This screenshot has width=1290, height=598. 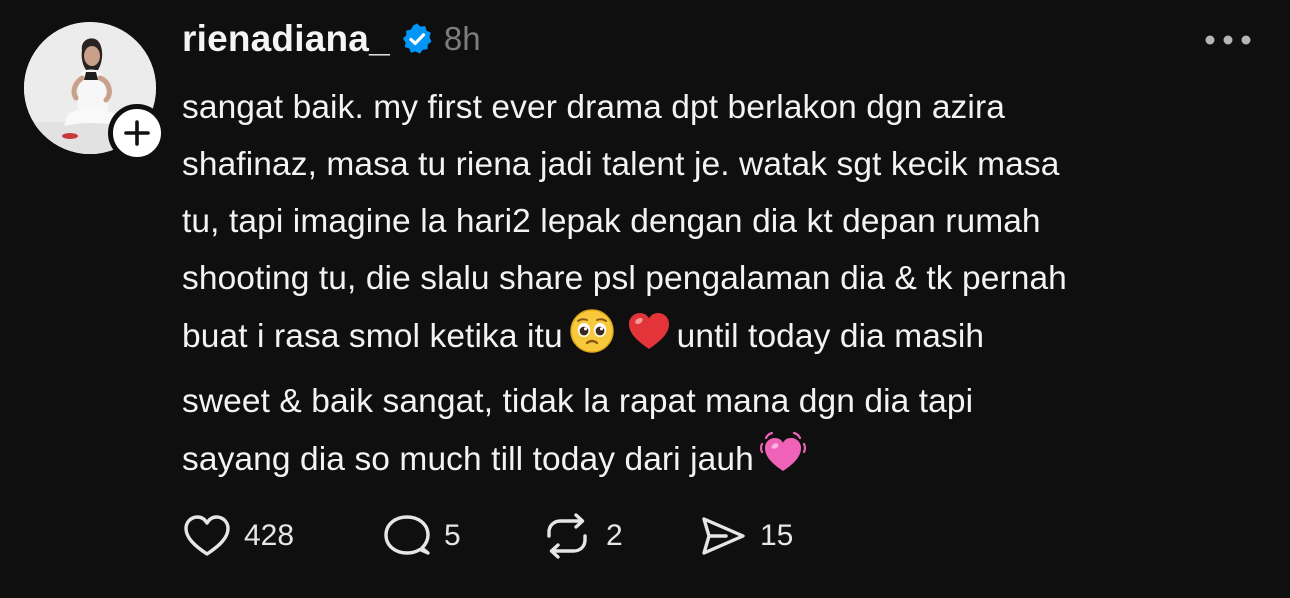 What do you see at coordinates (783, 463) in the screenshot?
I see `beating-heart-emoji-icon` at bounding box center [783, 463].